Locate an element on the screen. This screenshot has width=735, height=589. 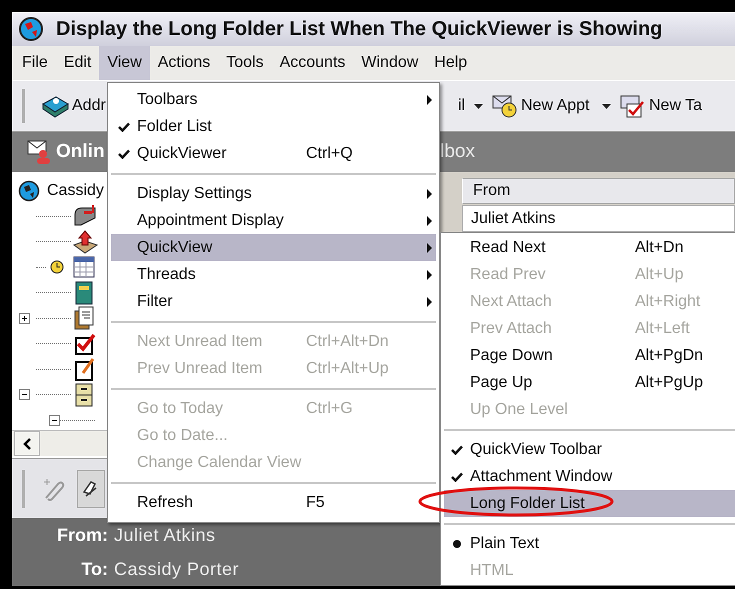
menu-item: Accounts is located at coordinates (313, 63).